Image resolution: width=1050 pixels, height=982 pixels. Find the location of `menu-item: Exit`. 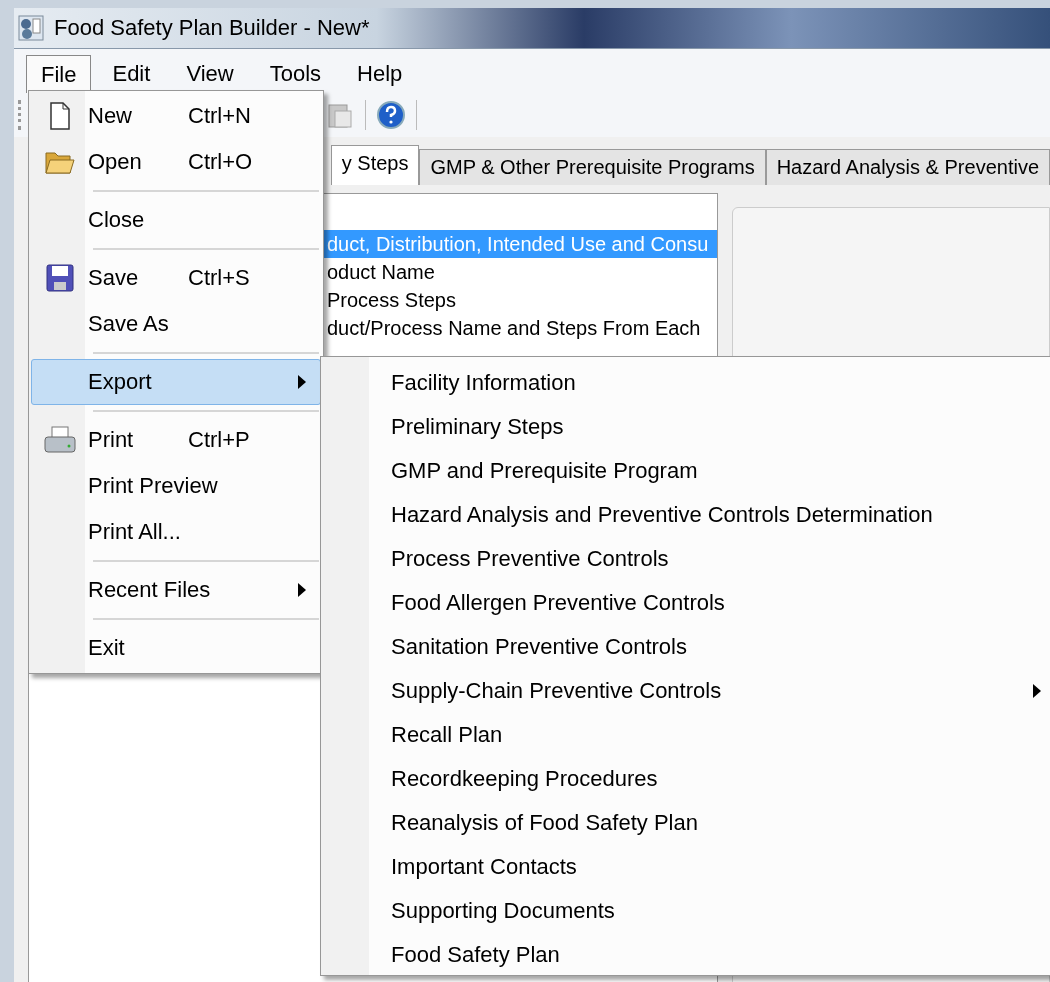

menu-item: Exit is located at coordinates (176, 648).